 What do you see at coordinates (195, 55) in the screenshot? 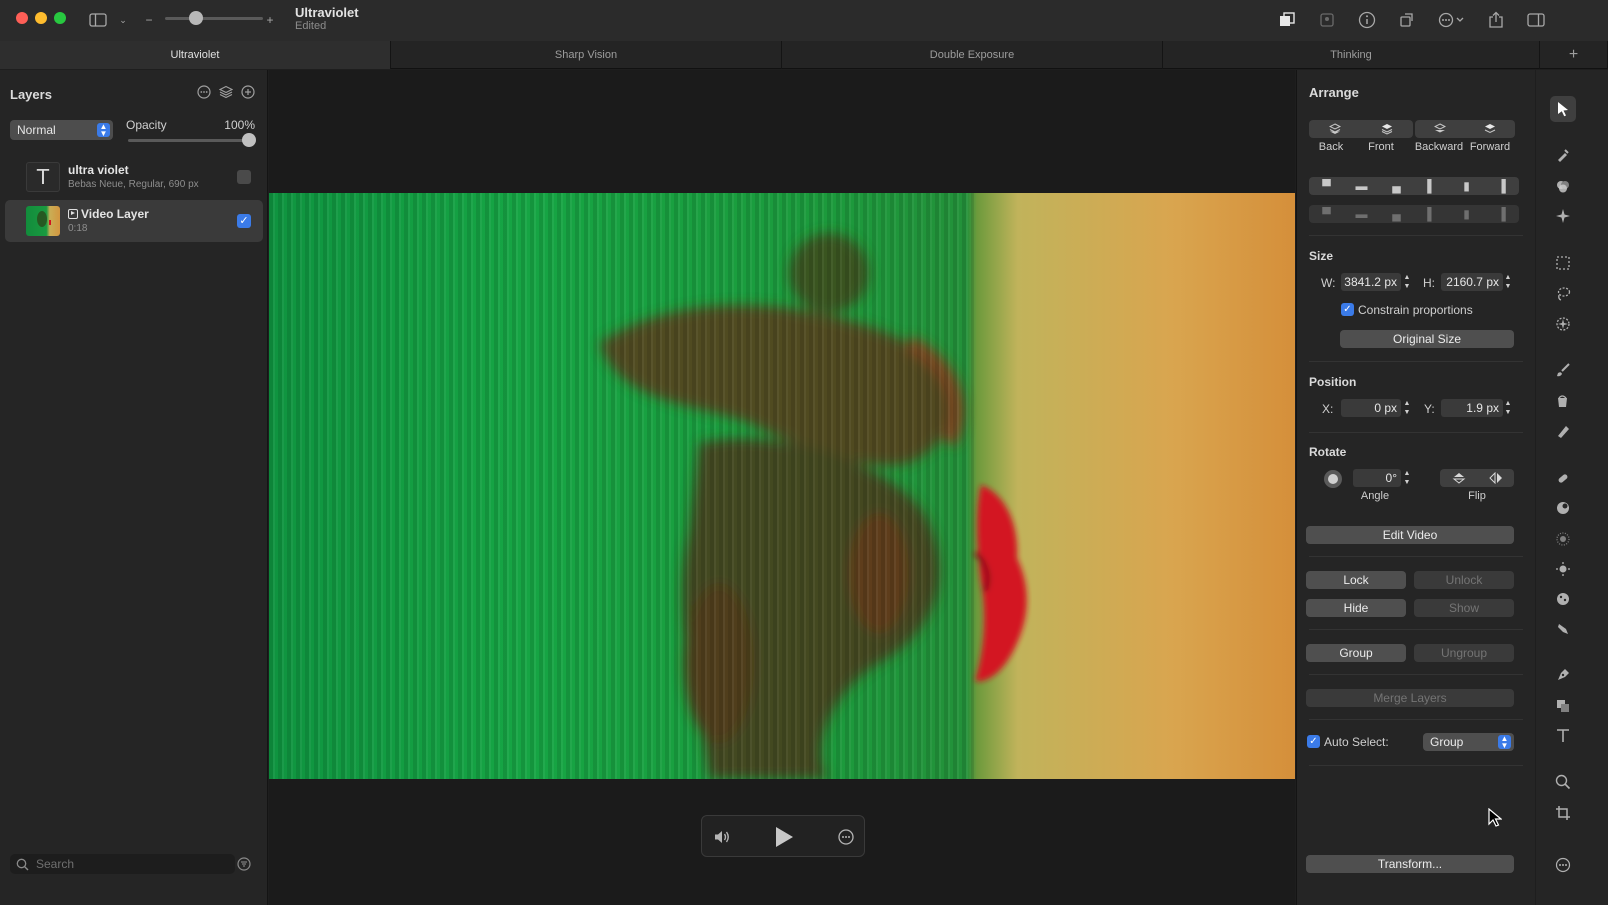
I see `tab-ultraviolet: Ultraviolet` at bounding box center [195, 55].